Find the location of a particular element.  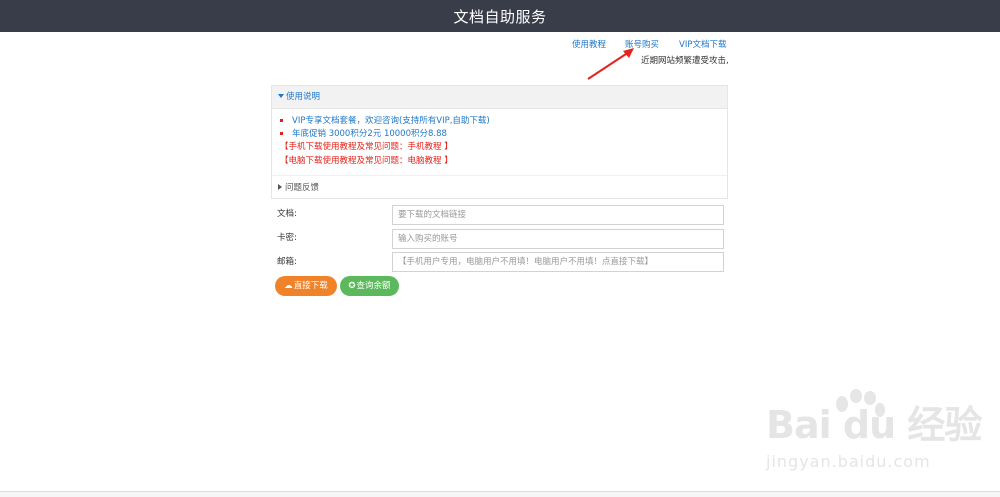

search-icon: ✪ is located at coordinates (352, 286).